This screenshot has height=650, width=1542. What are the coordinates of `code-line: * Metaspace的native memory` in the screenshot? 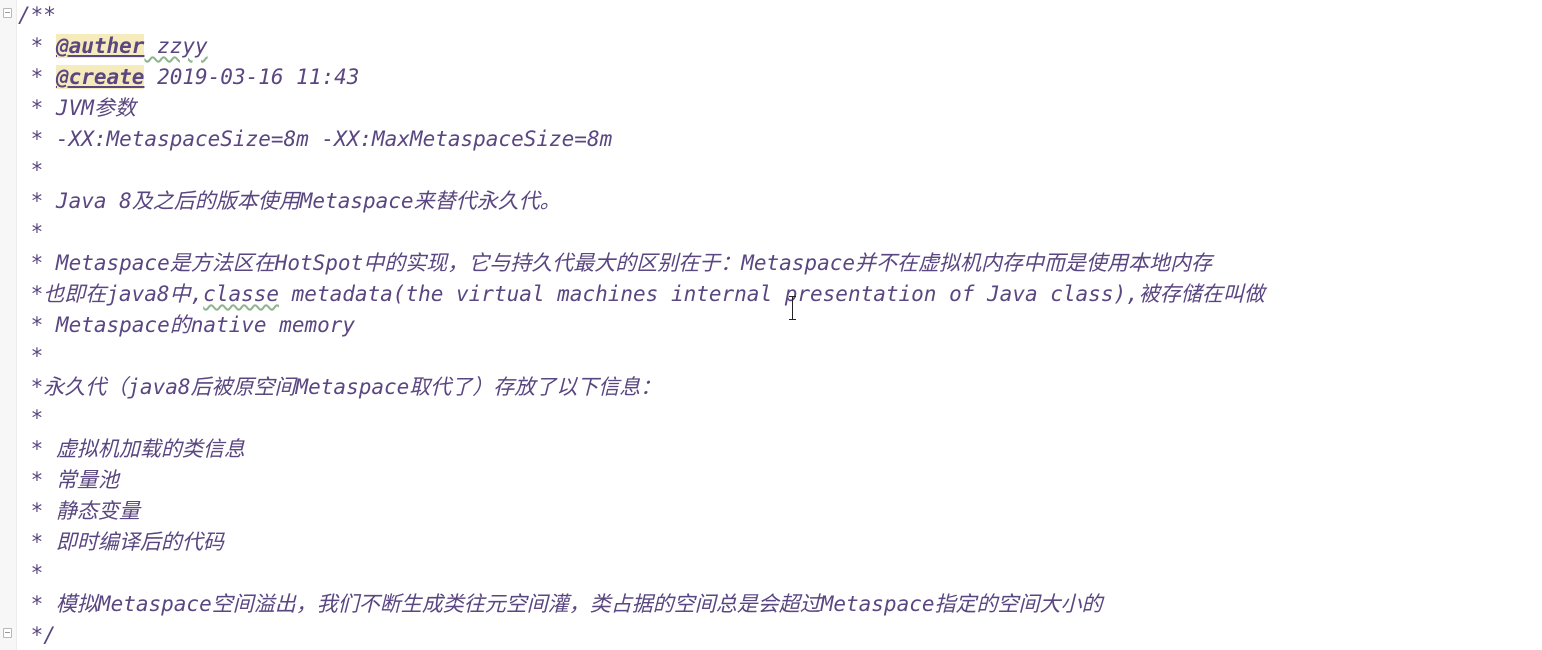 It's located at (187, 325).